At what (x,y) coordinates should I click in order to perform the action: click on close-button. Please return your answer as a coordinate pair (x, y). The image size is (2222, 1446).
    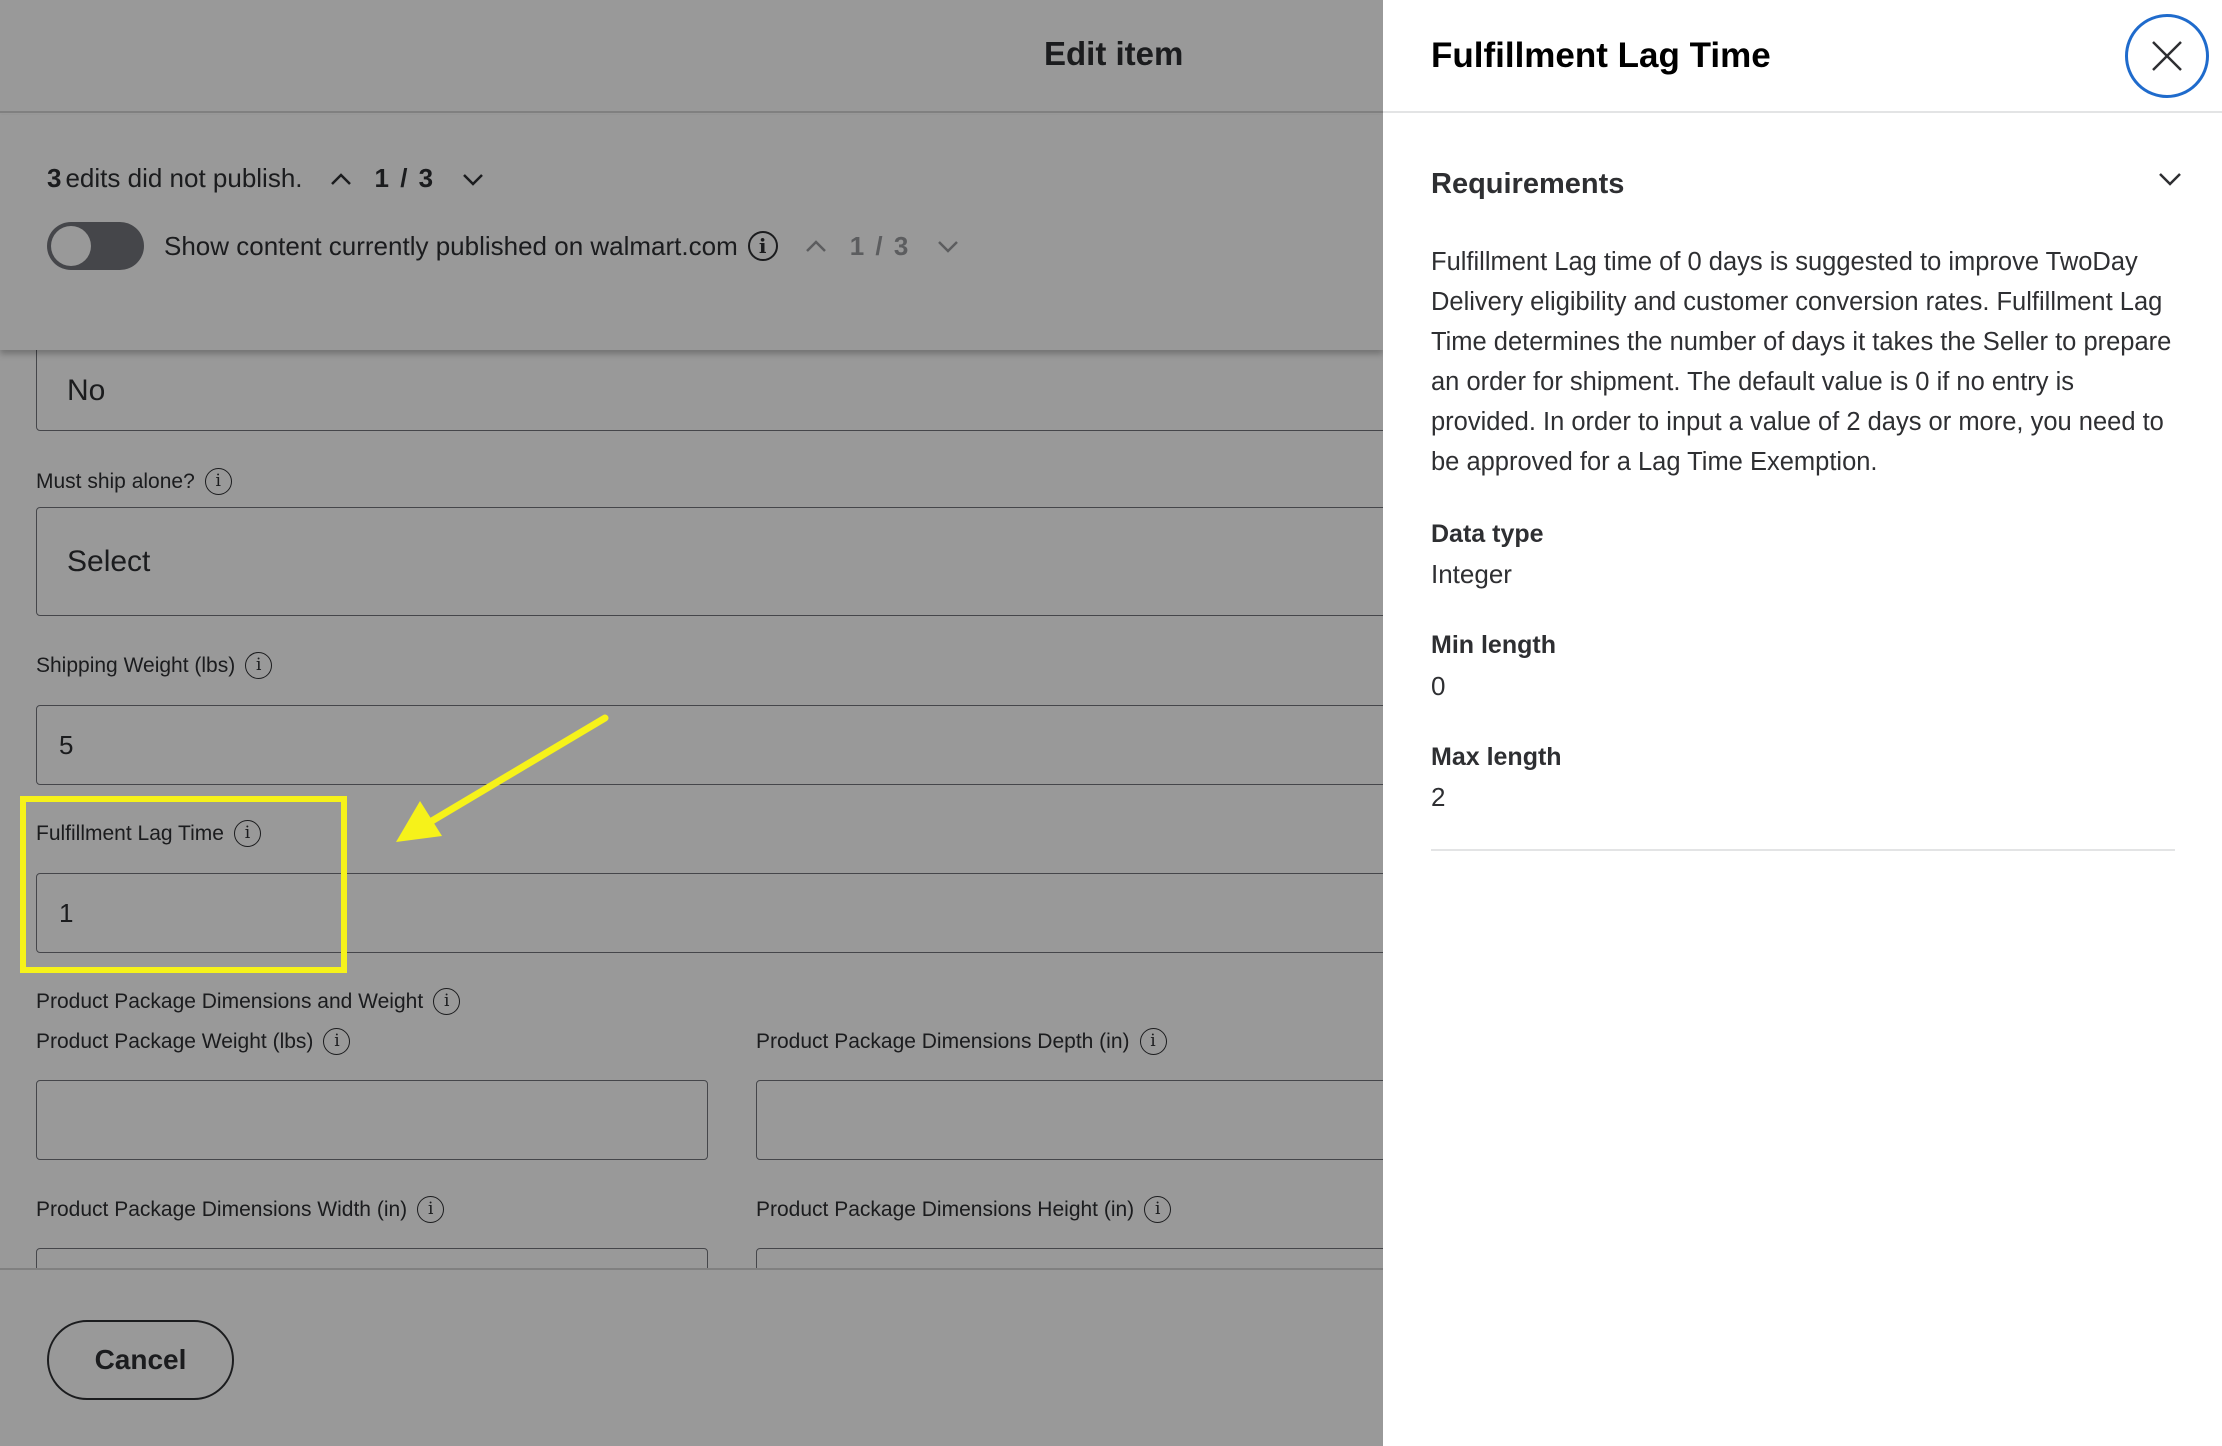
    Looking at the image, I should click on (2167, 56).